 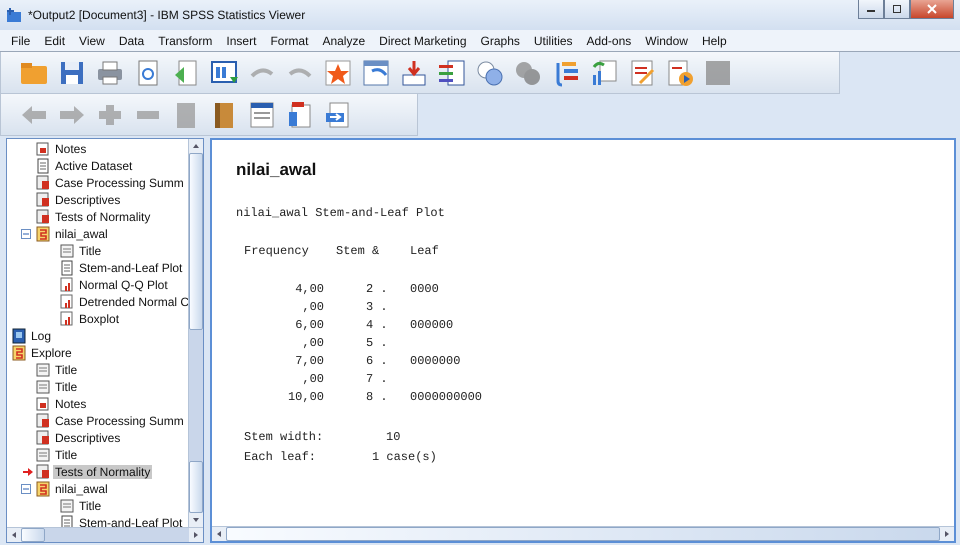 What do you see at coordinates (132, 41) in the screenshot?
I see `menu-item: Data` at bounding box center [132, 41].